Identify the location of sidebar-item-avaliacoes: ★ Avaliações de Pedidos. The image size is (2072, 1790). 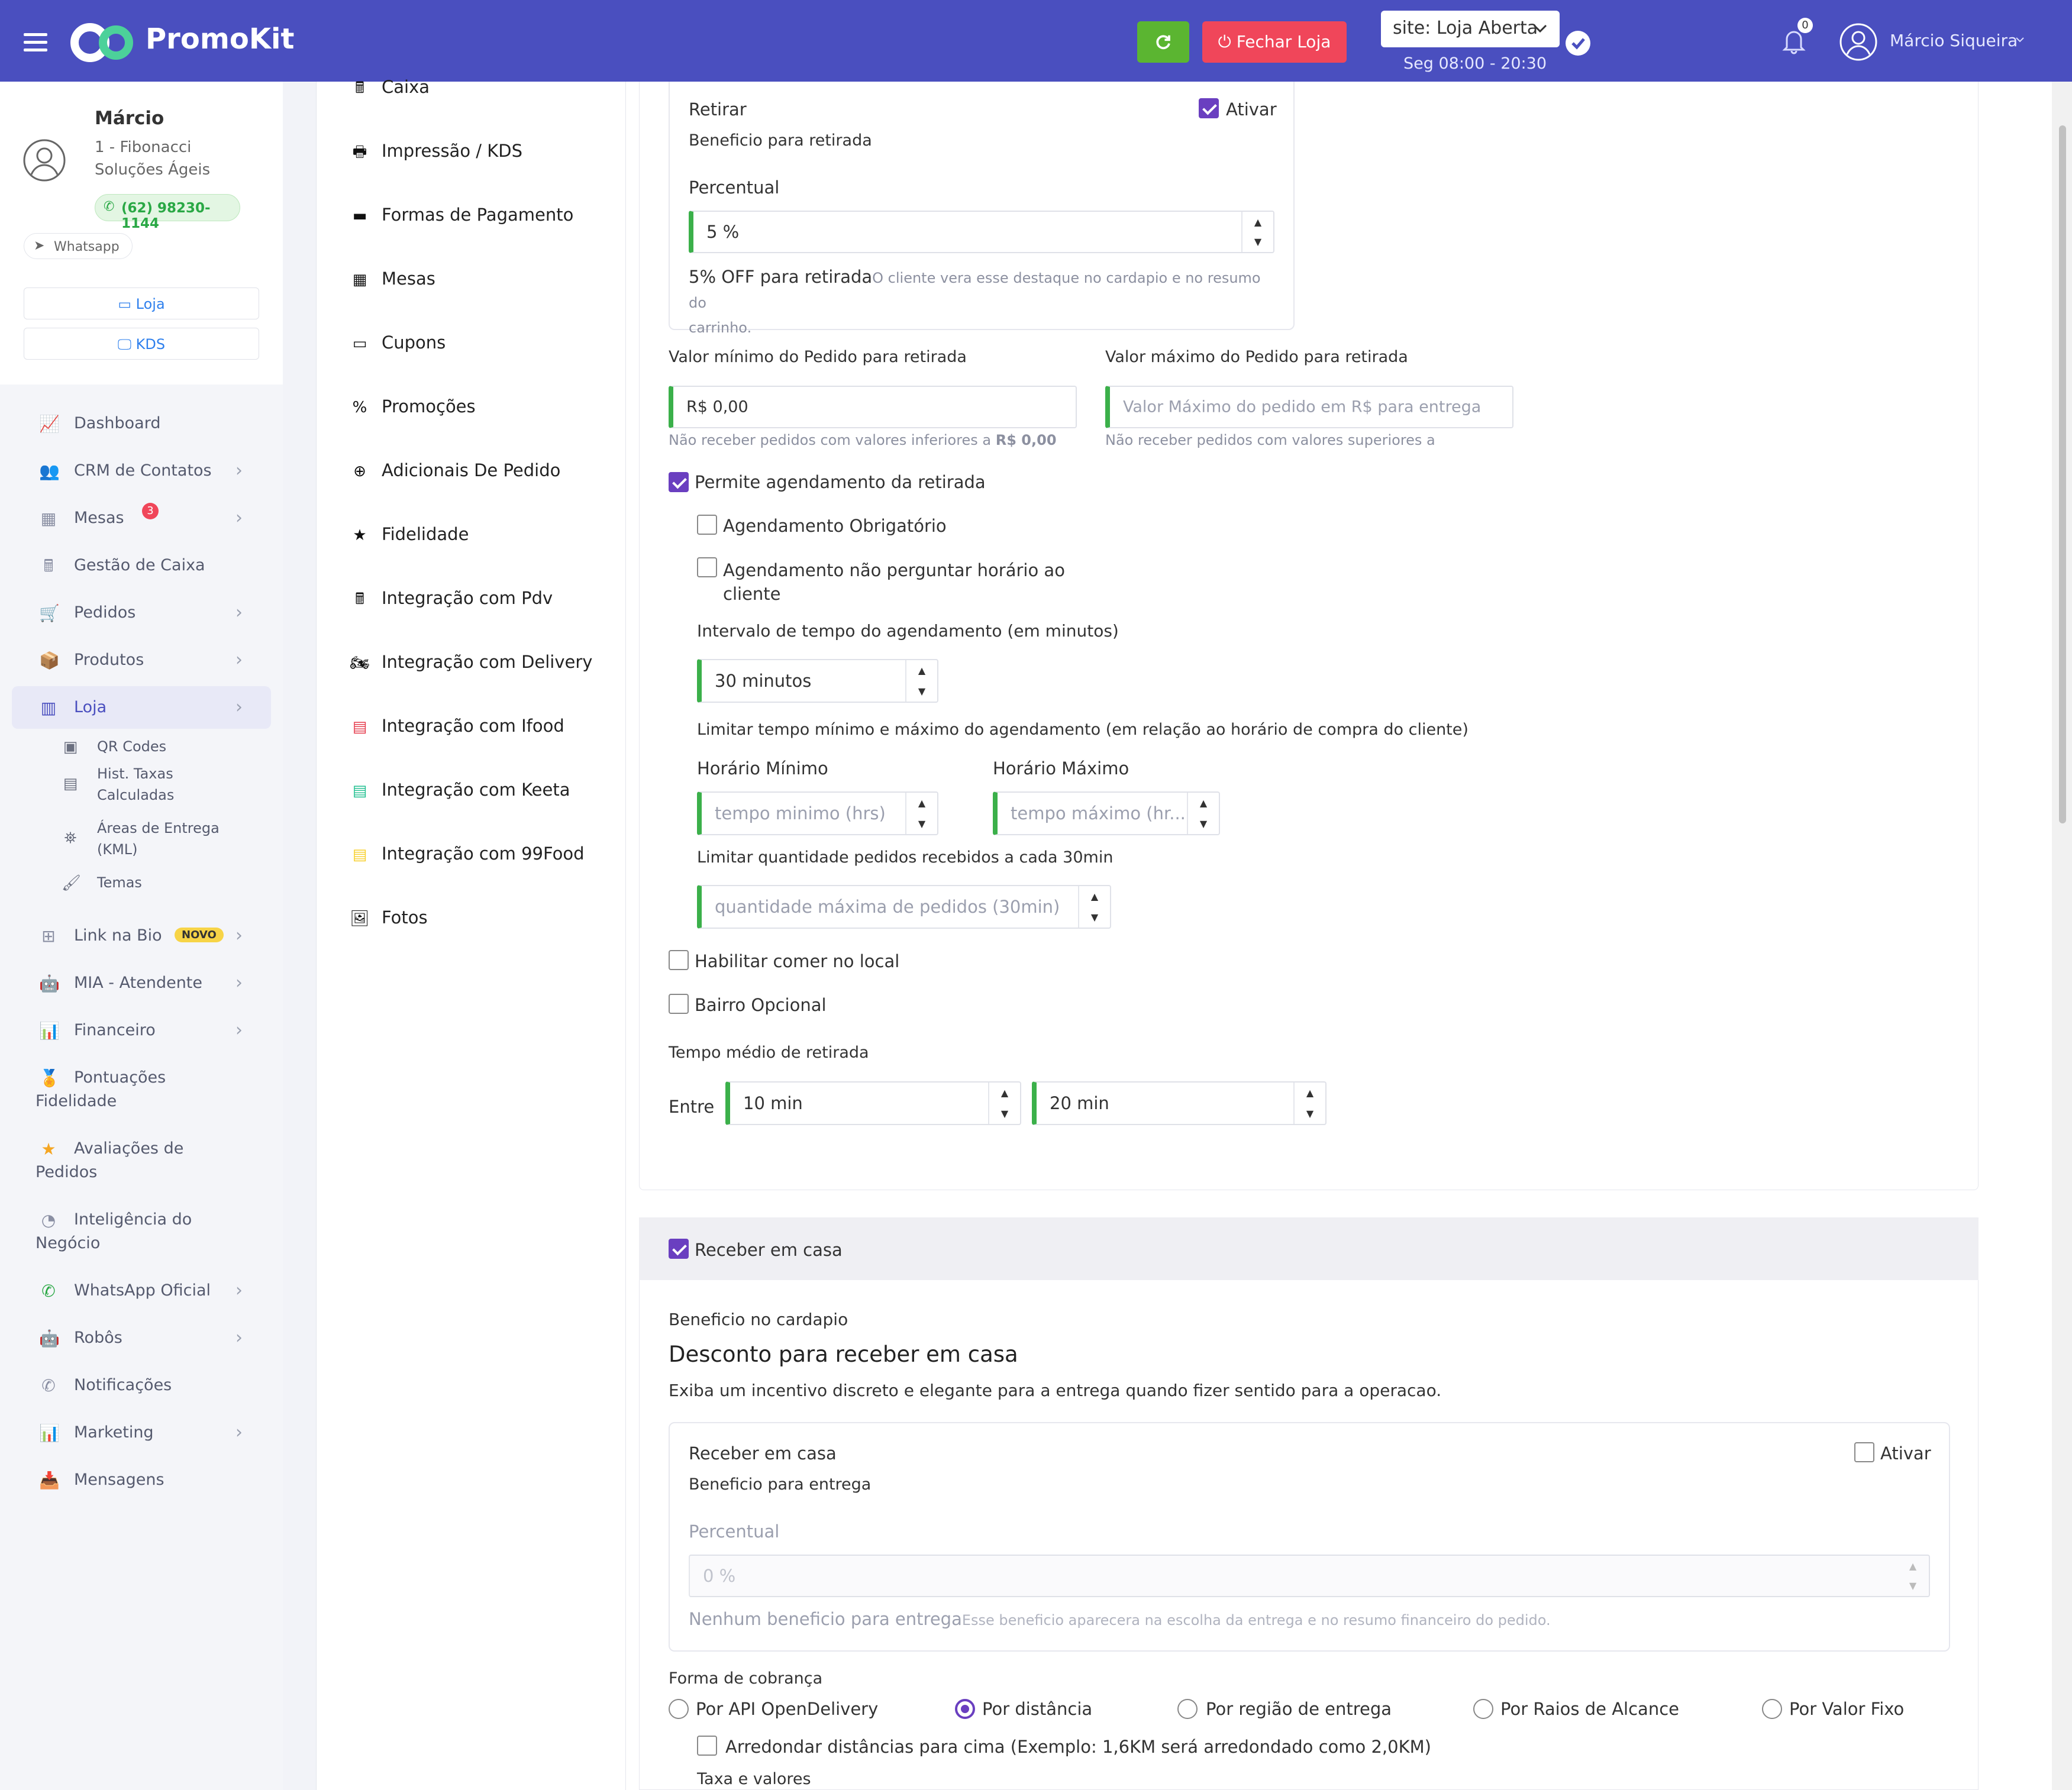
(141, 1157).